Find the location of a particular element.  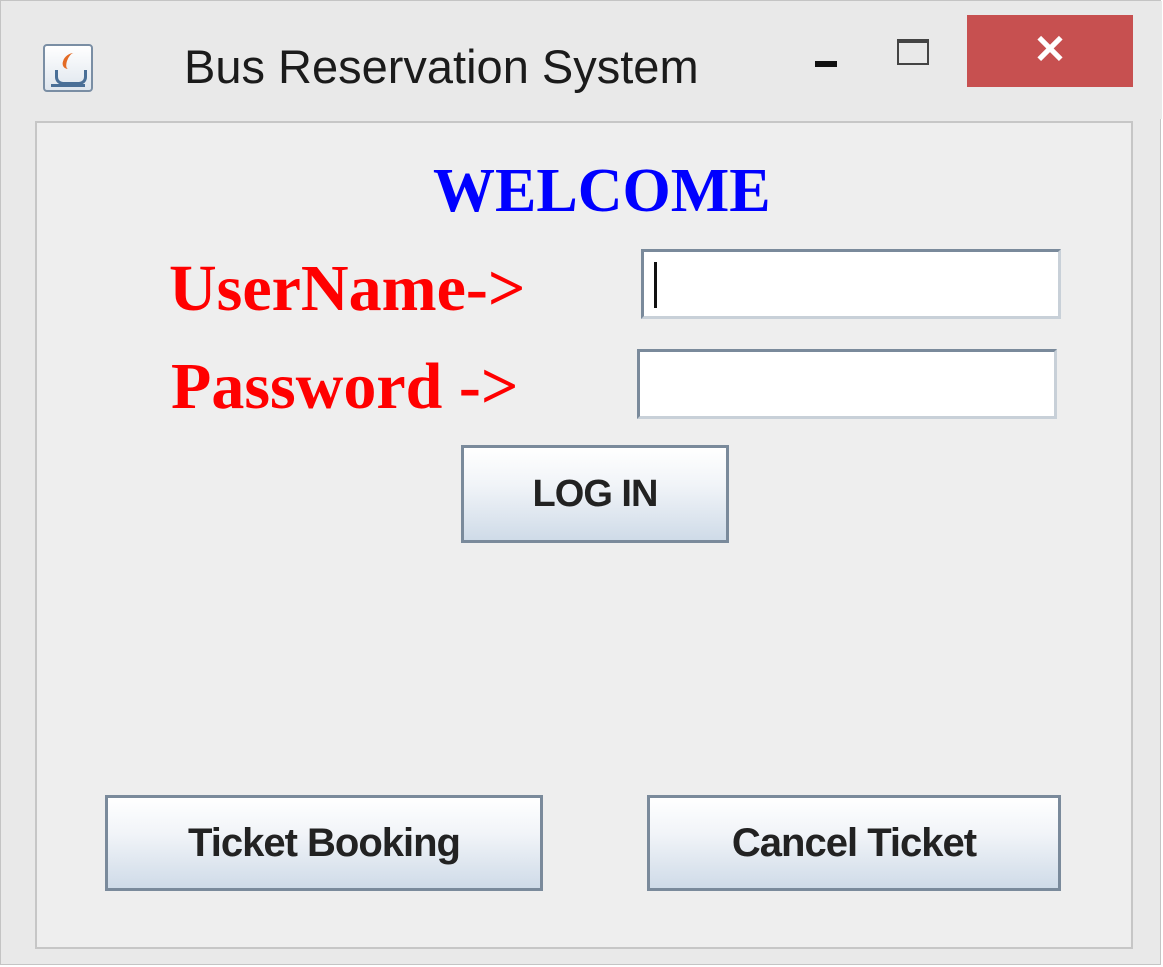

close-button: ✕ is located at coordinates (1050, 51).